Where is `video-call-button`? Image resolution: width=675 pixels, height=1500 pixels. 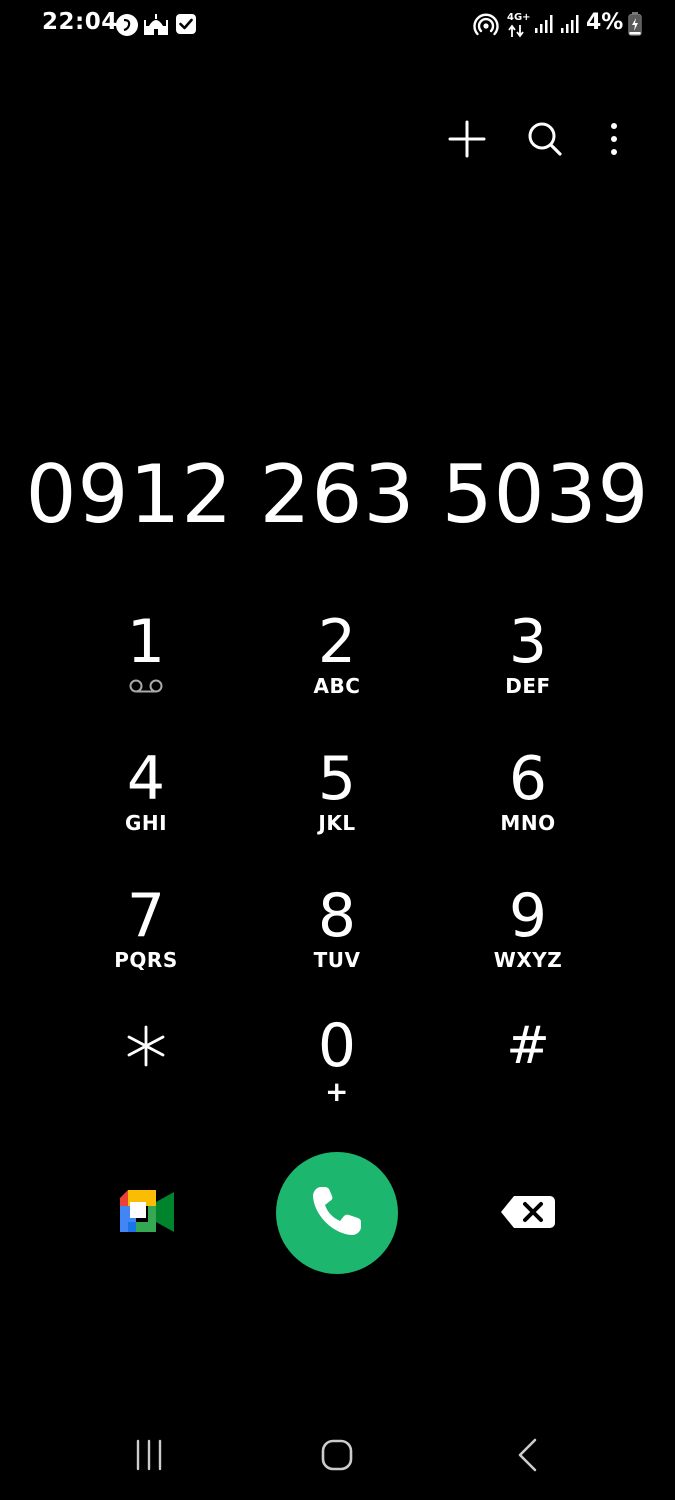 video-call-button is located at coordinates (147, 1213).